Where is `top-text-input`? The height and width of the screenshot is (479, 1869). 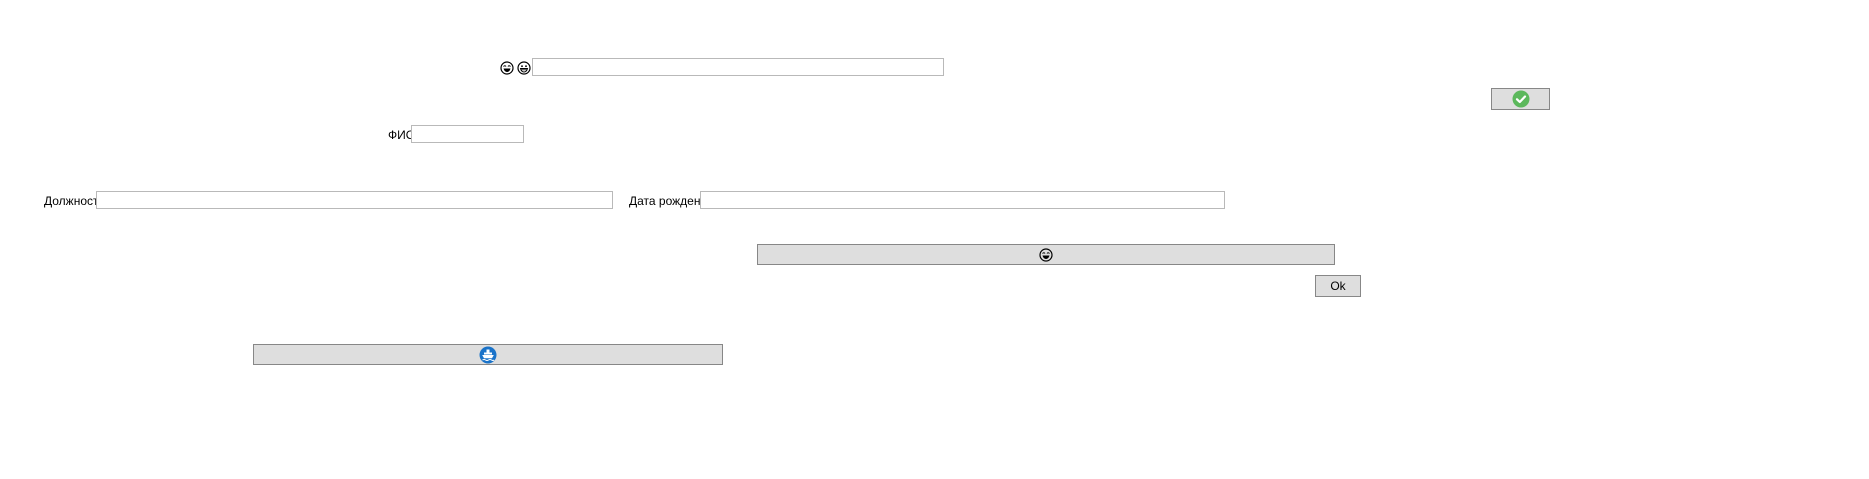
top-text-input is located at coordinates (738, 67).